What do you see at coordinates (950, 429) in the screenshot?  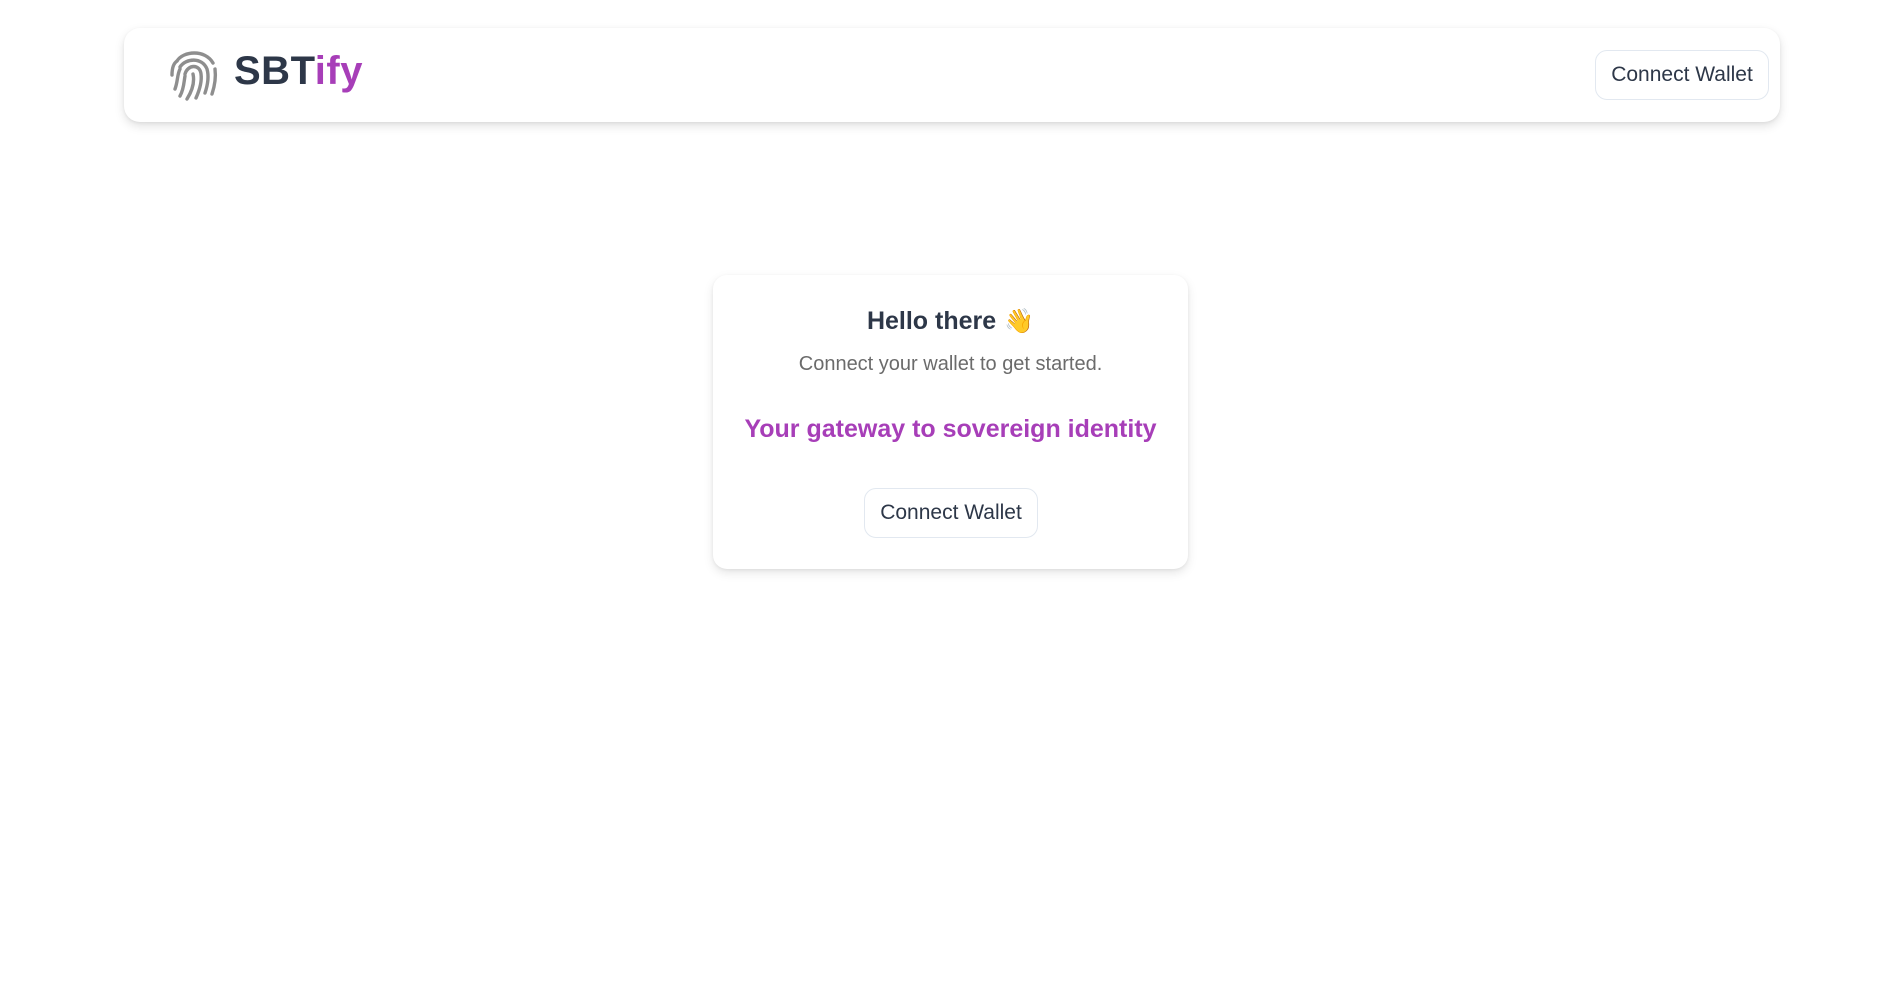 I see `card-tagline: Your gateway to sovereign identity` at bounding box center [950, 429].